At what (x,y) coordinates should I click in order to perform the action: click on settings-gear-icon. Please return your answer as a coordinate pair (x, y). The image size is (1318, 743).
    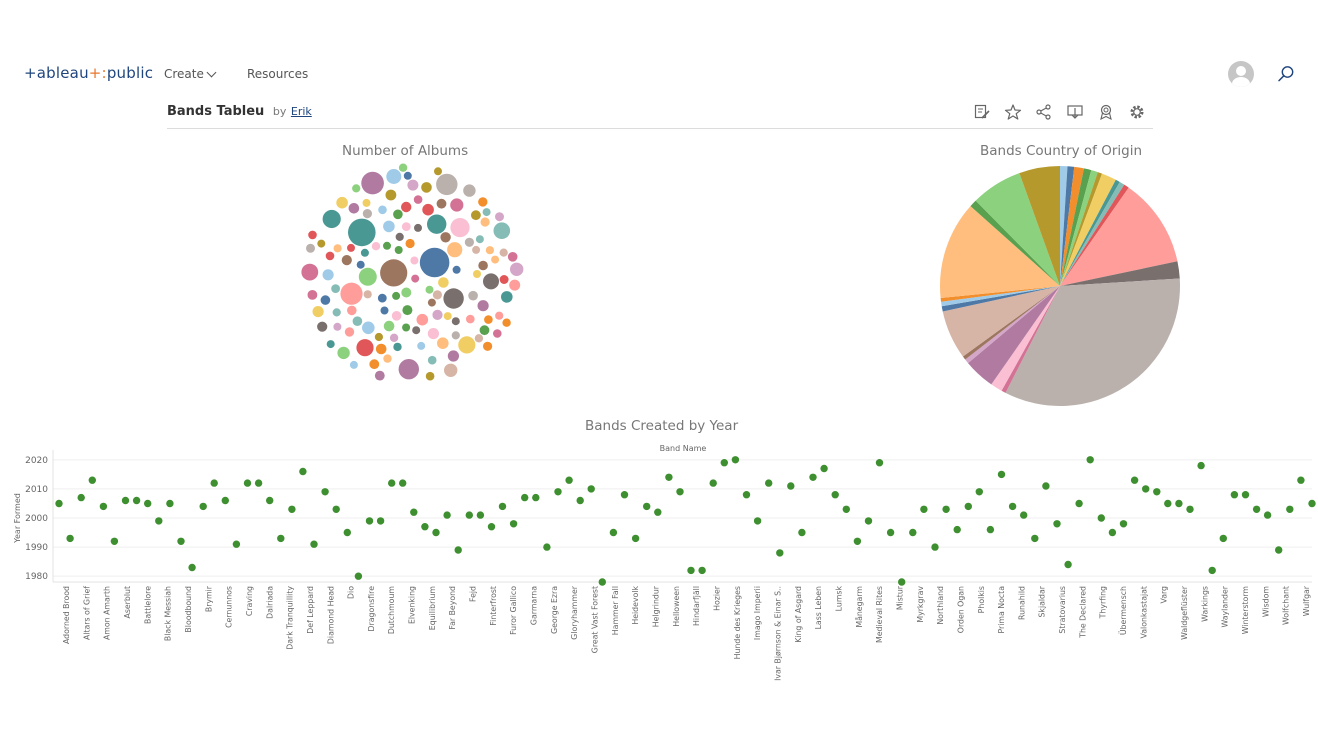
    Looking at the image, I should click on (1137, 112).